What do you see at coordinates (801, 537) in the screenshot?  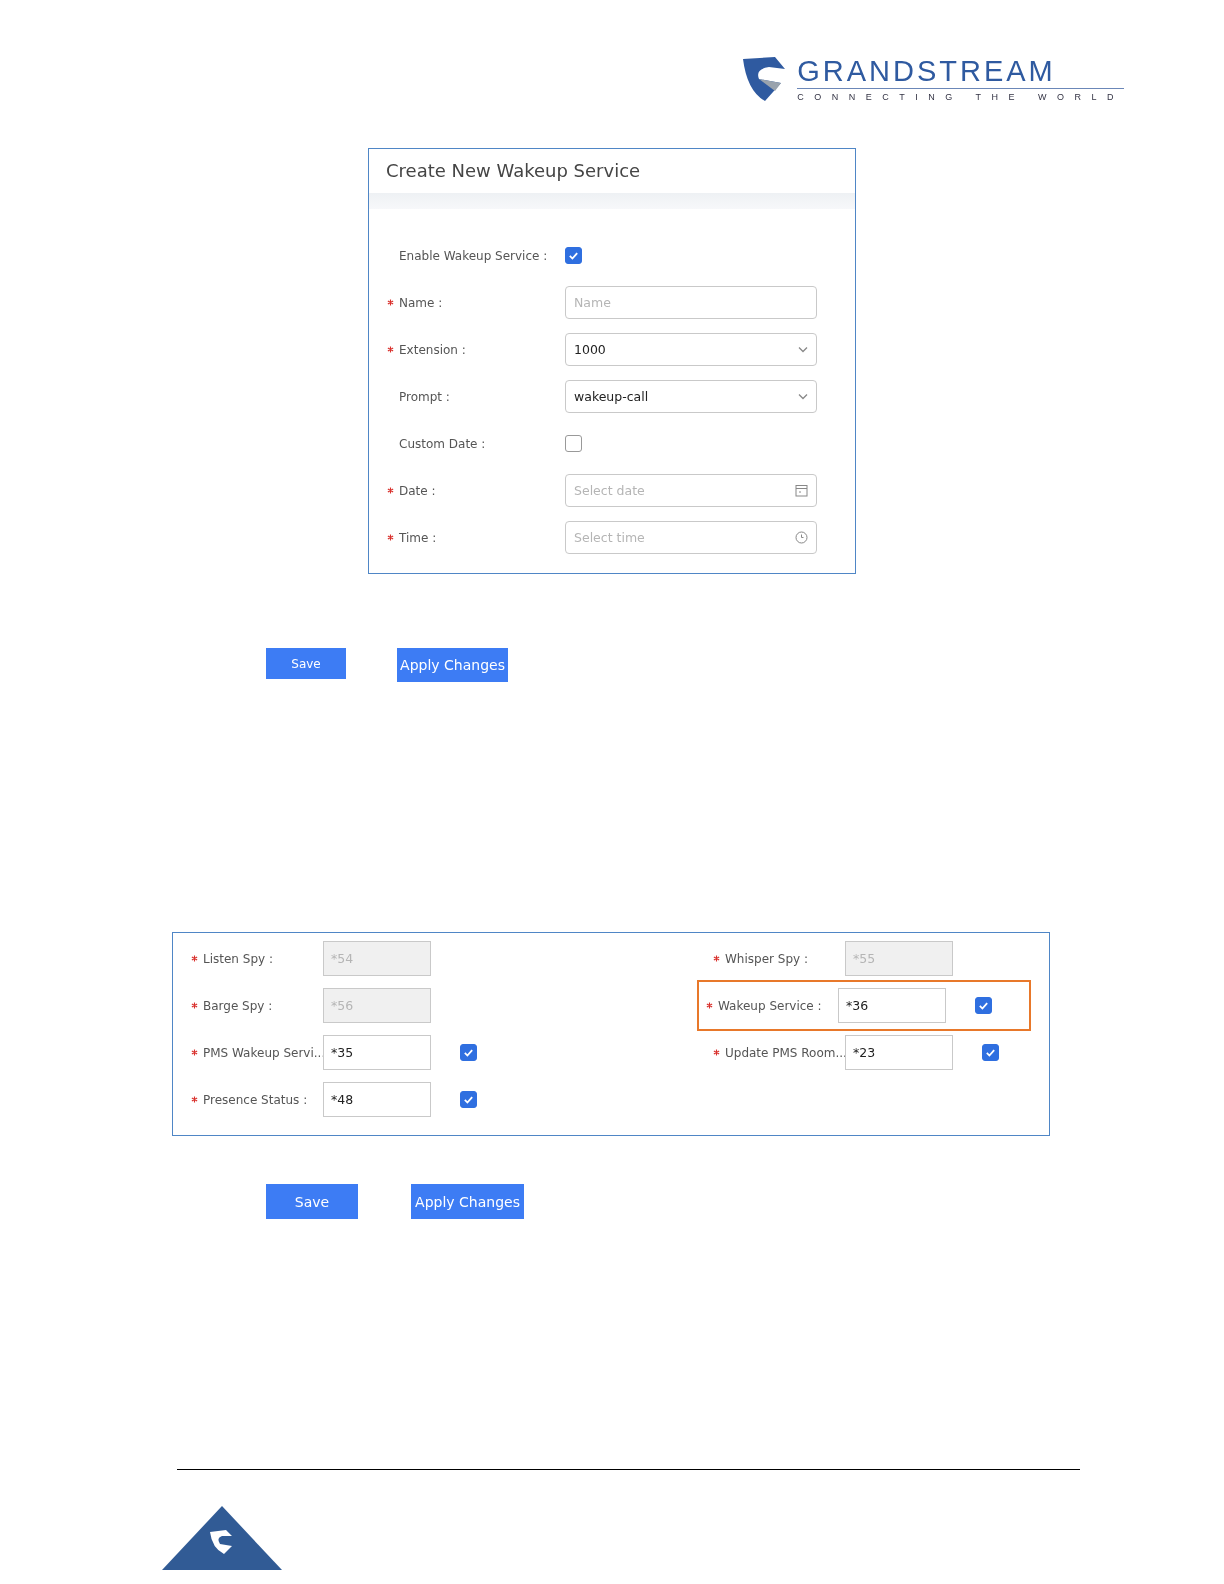 I see `clock-icon` at bounding box center [801, 537].